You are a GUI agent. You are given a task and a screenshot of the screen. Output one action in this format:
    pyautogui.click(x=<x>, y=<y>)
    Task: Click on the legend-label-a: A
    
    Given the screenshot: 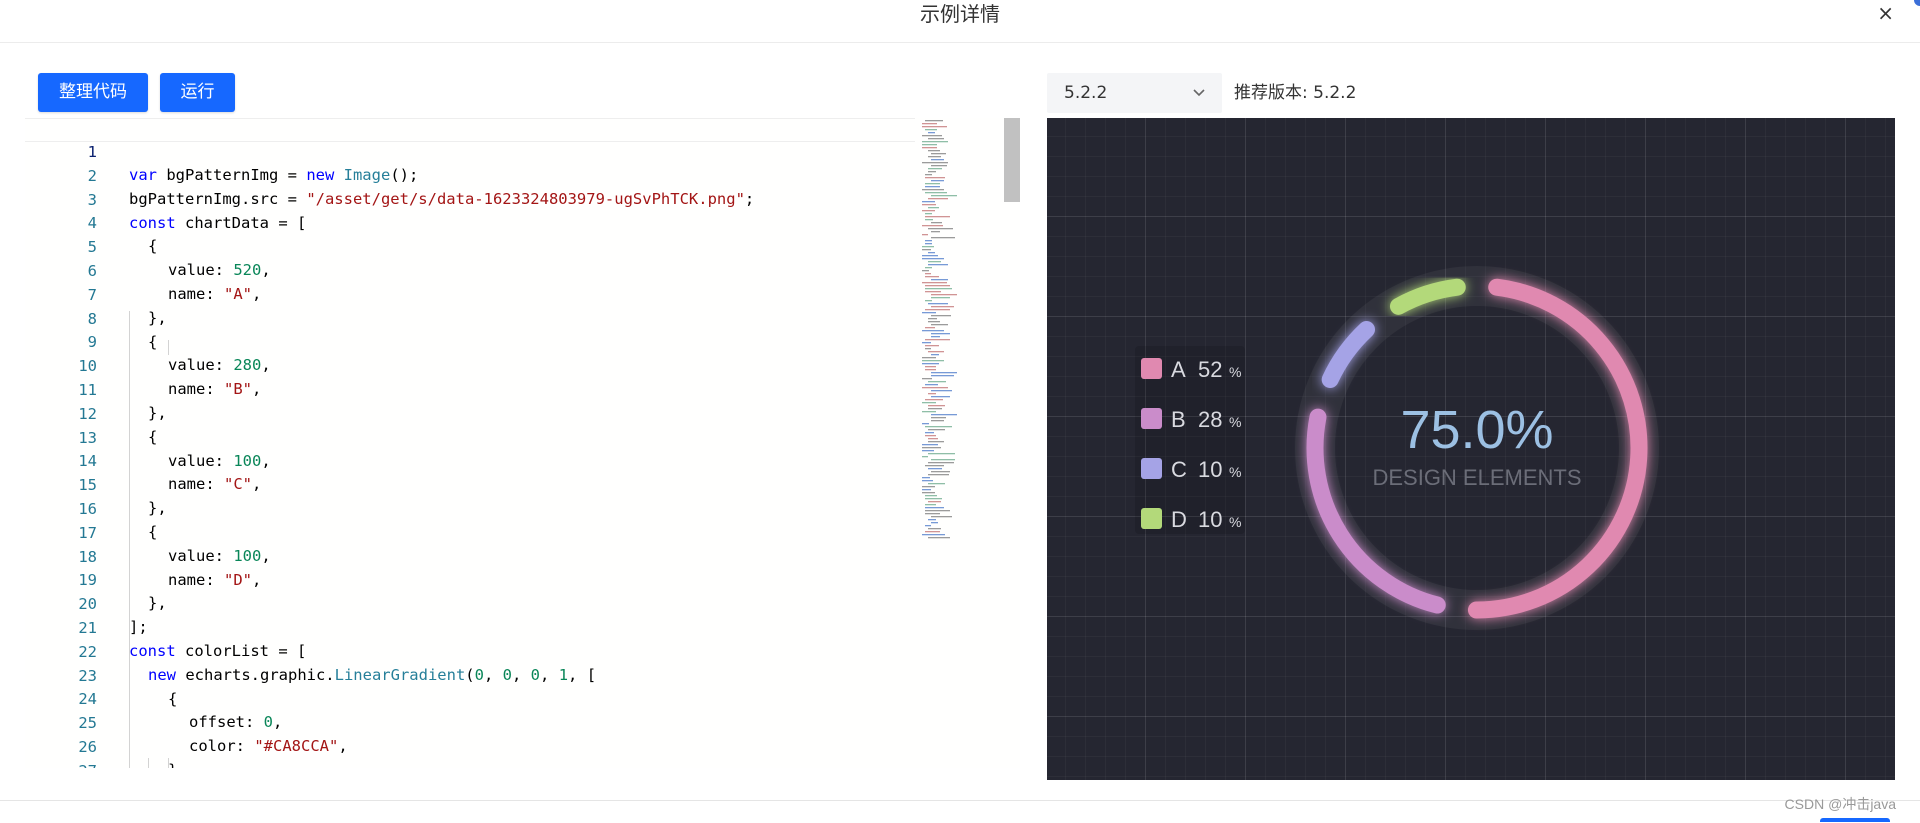 What is the action you would take?
    pyautogui.click(x=1178, y=369)
    